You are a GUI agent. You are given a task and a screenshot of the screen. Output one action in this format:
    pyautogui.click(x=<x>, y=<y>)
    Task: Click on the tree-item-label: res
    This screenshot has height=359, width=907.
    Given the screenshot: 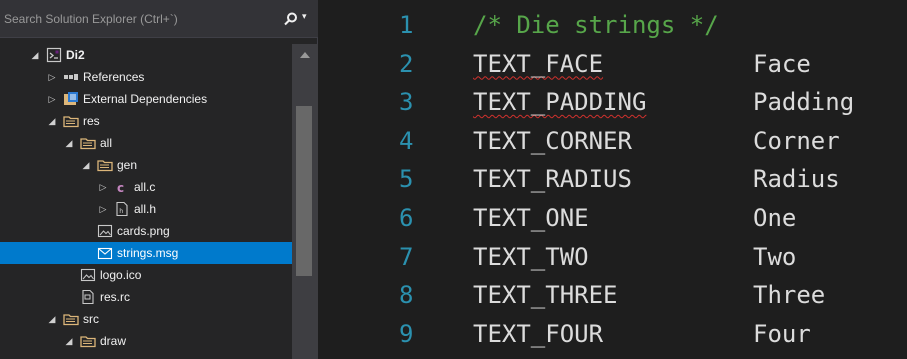 What is the action you would take?
    pyautogui.click(x=91, y=121)
    